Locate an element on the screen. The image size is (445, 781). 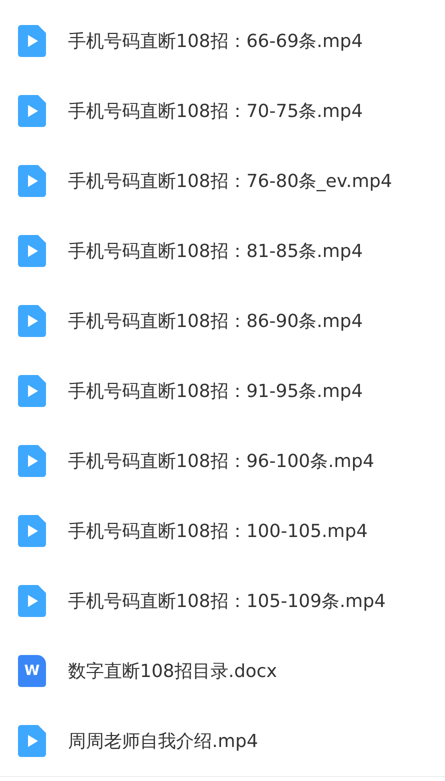
file-name: 手机号码直断108招：96-100条.mp4 is located at coordinates (221, 461).